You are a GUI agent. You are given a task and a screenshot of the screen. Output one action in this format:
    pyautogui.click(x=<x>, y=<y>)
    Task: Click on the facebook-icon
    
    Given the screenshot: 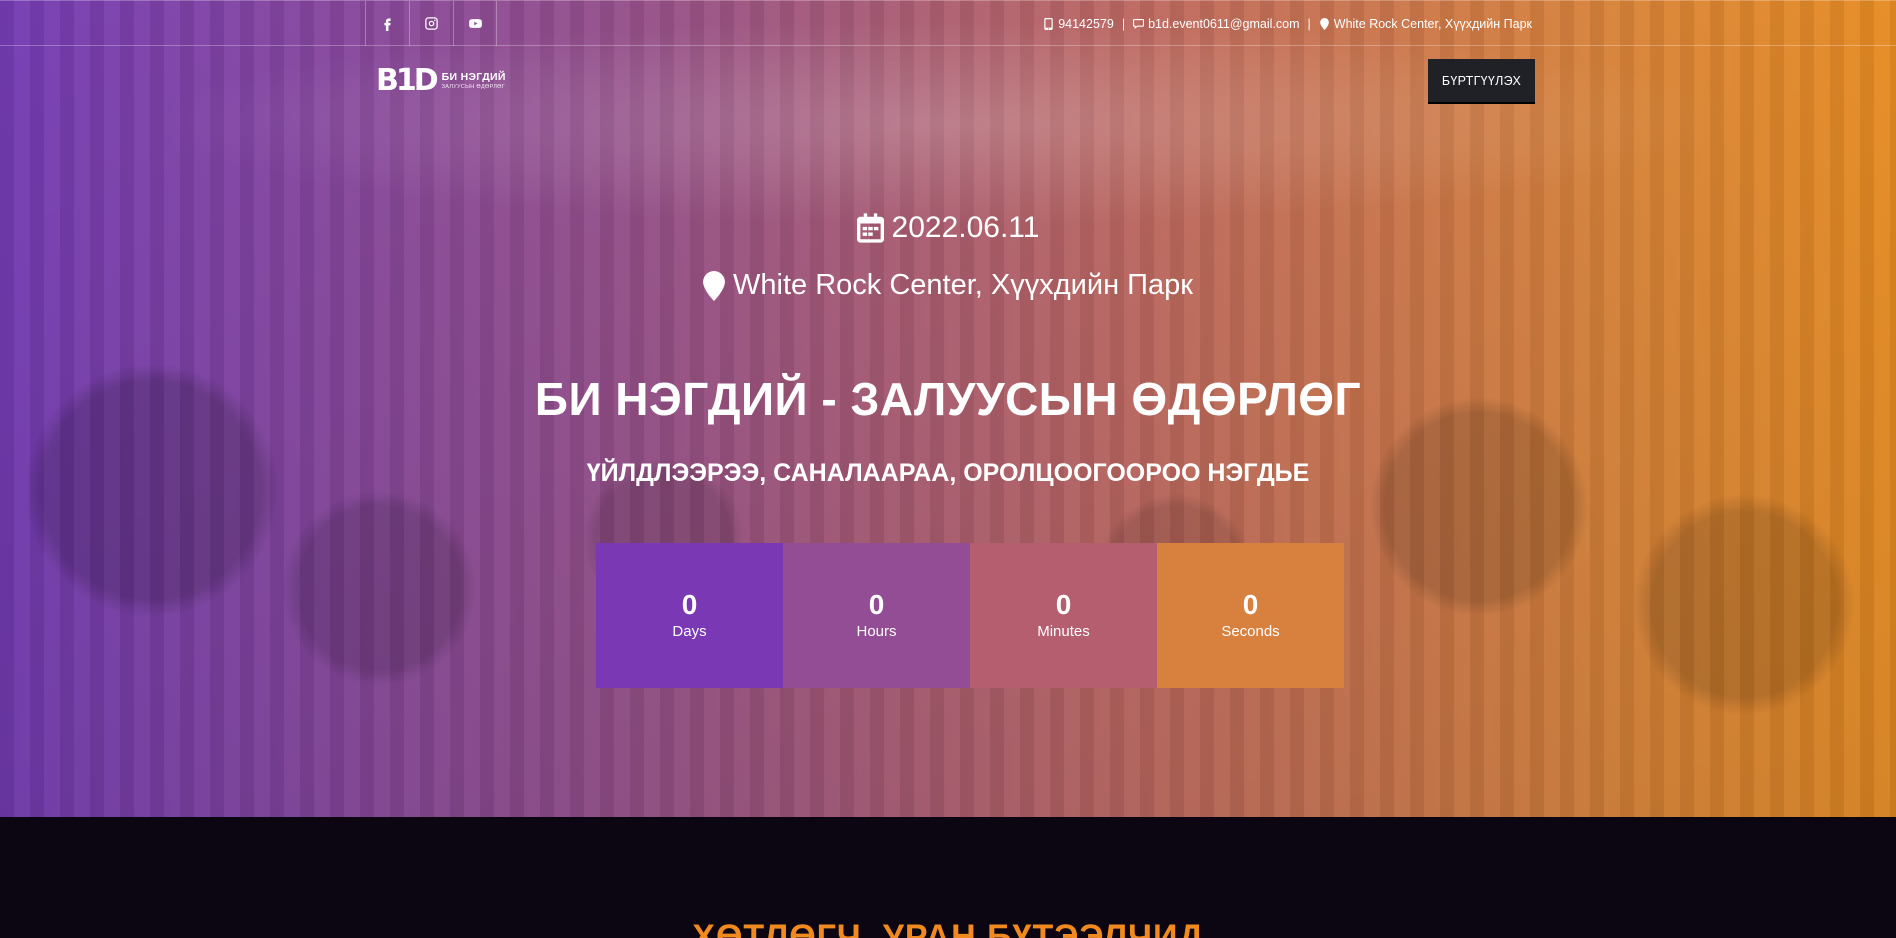 What is the action you would take?
    pyautogui.click(x=387, y=24)
    